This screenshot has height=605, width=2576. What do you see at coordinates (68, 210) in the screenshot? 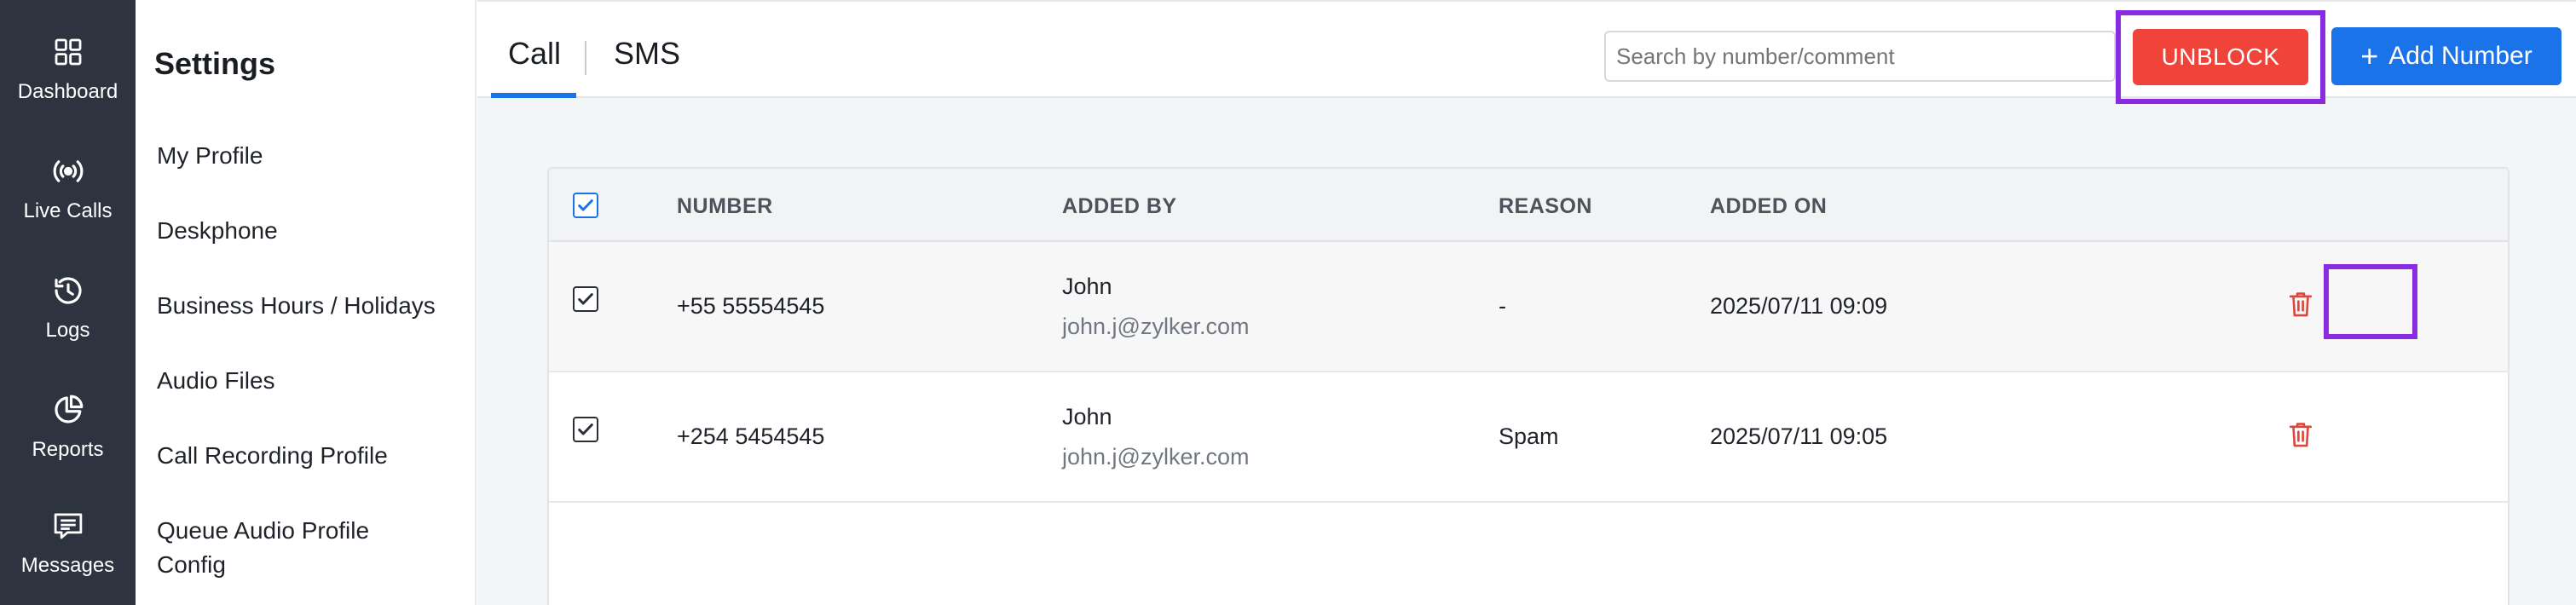
I see `rail-label-live-calls: Live Calls` at bounding box center [68, 210].